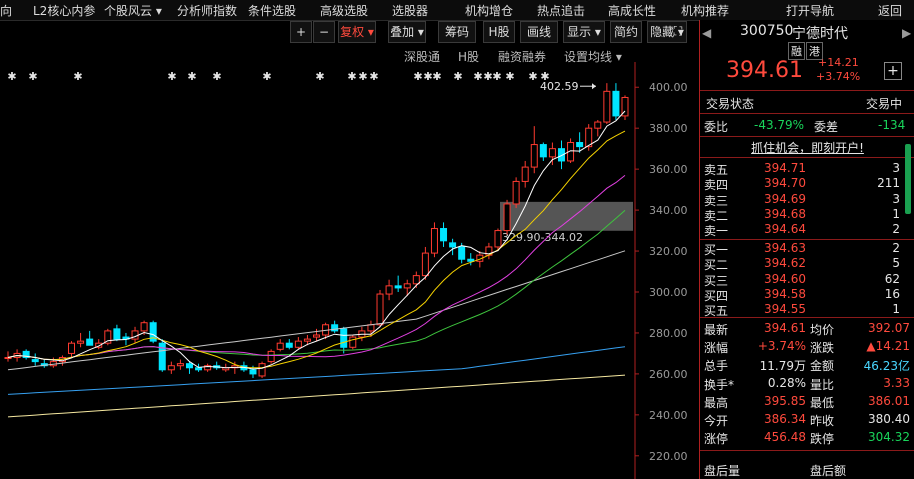 This screenshot has height=479, width=914. Describe the element at coordinates (722, 471) in the screenshot. I see `after-hours-volume-label: 盘后量` at that location.